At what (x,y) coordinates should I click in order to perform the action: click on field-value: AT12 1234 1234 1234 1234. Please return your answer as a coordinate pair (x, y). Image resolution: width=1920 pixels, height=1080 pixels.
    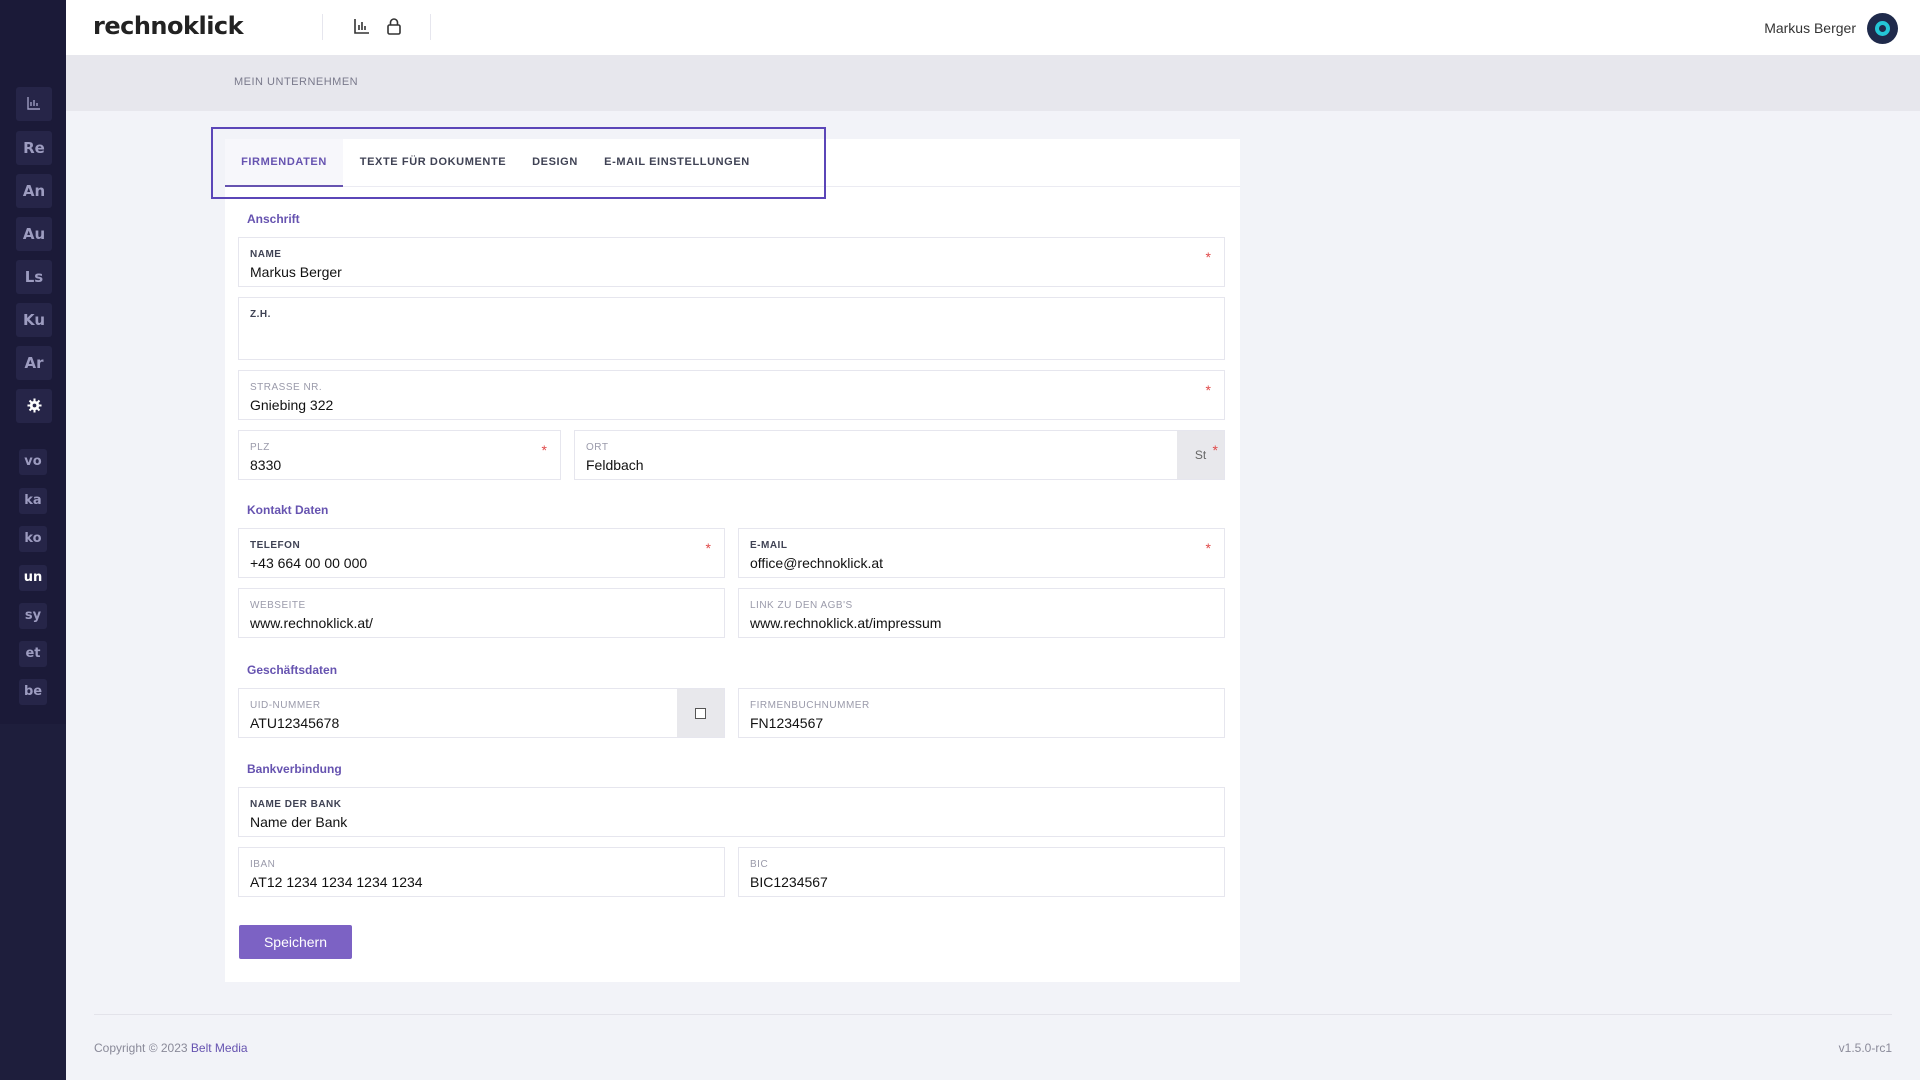
    Looking at the image, I should click on (336, 882).